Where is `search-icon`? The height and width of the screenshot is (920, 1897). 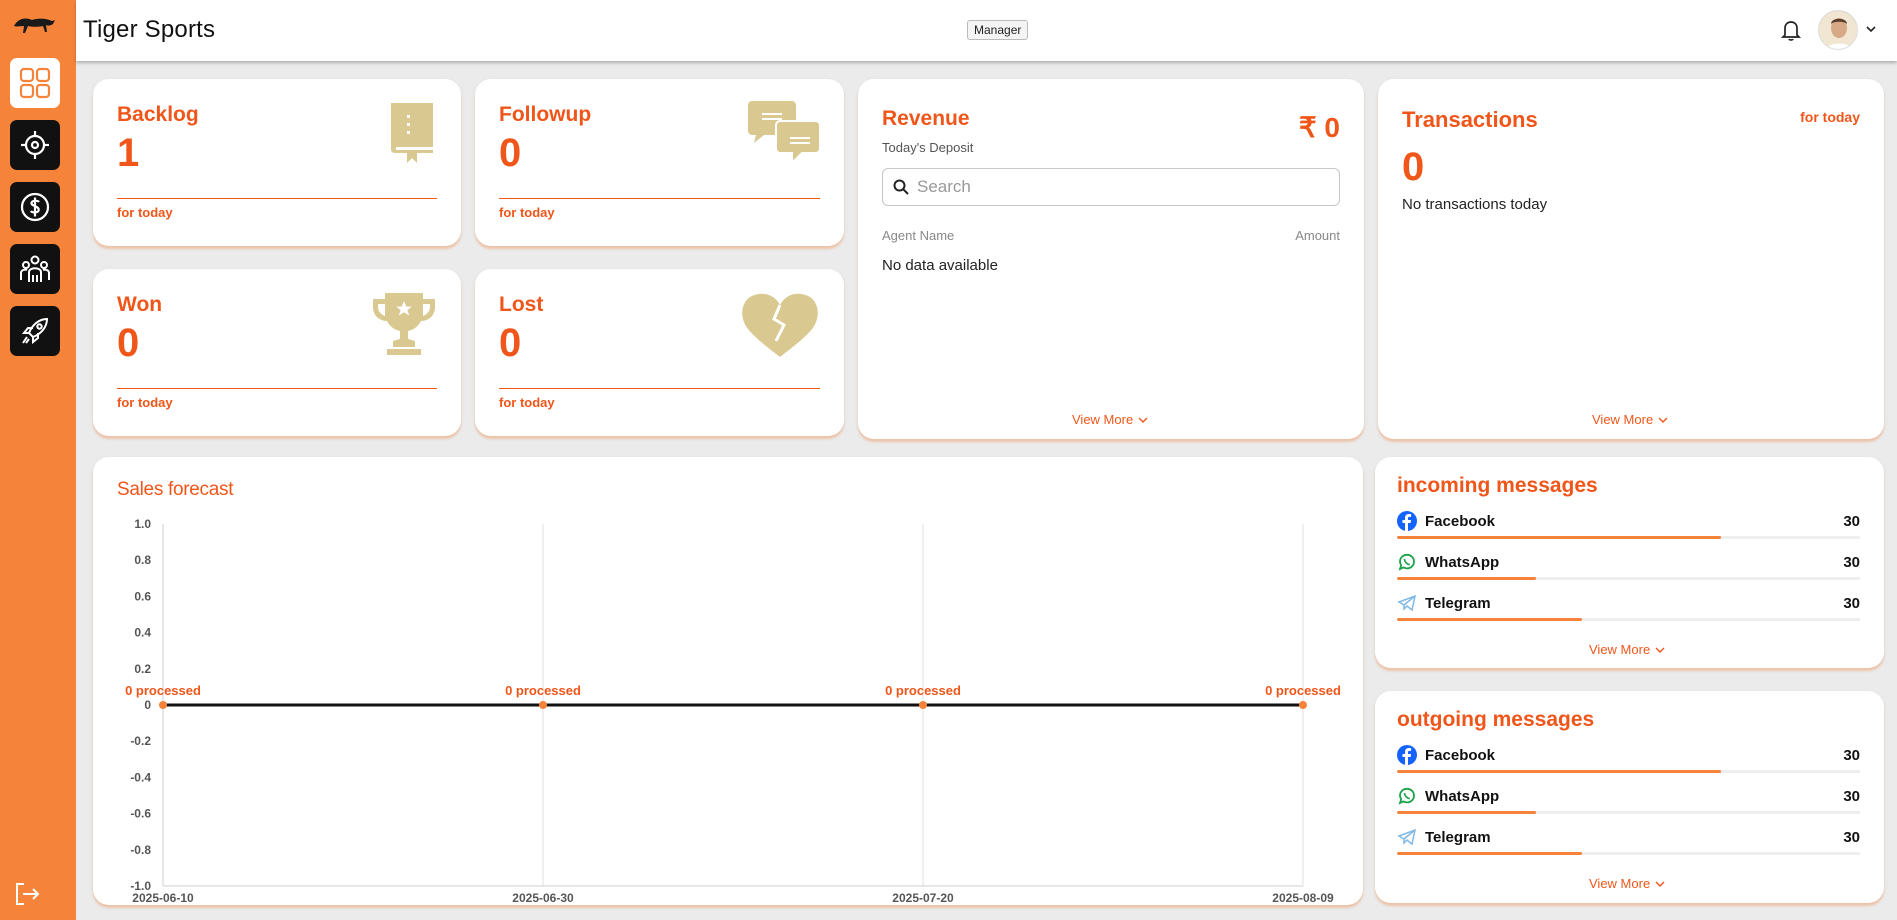 search-icon is located at coordinates (901, 187).